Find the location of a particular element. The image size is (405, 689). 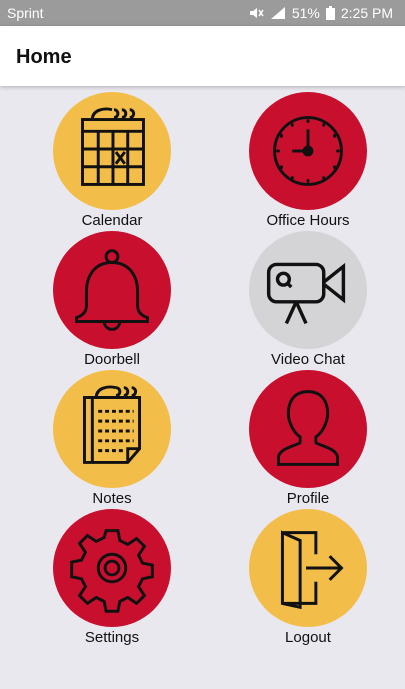

notes-tile: Notes is located at coordinates (112, 436).